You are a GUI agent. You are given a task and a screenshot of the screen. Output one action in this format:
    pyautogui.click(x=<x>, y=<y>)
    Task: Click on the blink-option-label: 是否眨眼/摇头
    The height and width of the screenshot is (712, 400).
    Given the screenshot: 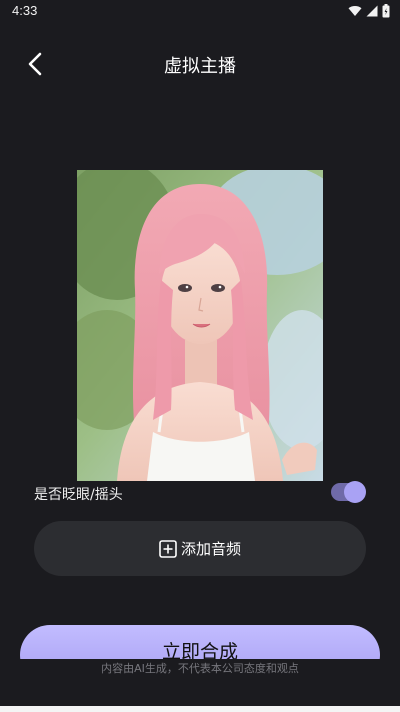 What is the action you would take?
    pyautogui.click(x=78, y=495)
    